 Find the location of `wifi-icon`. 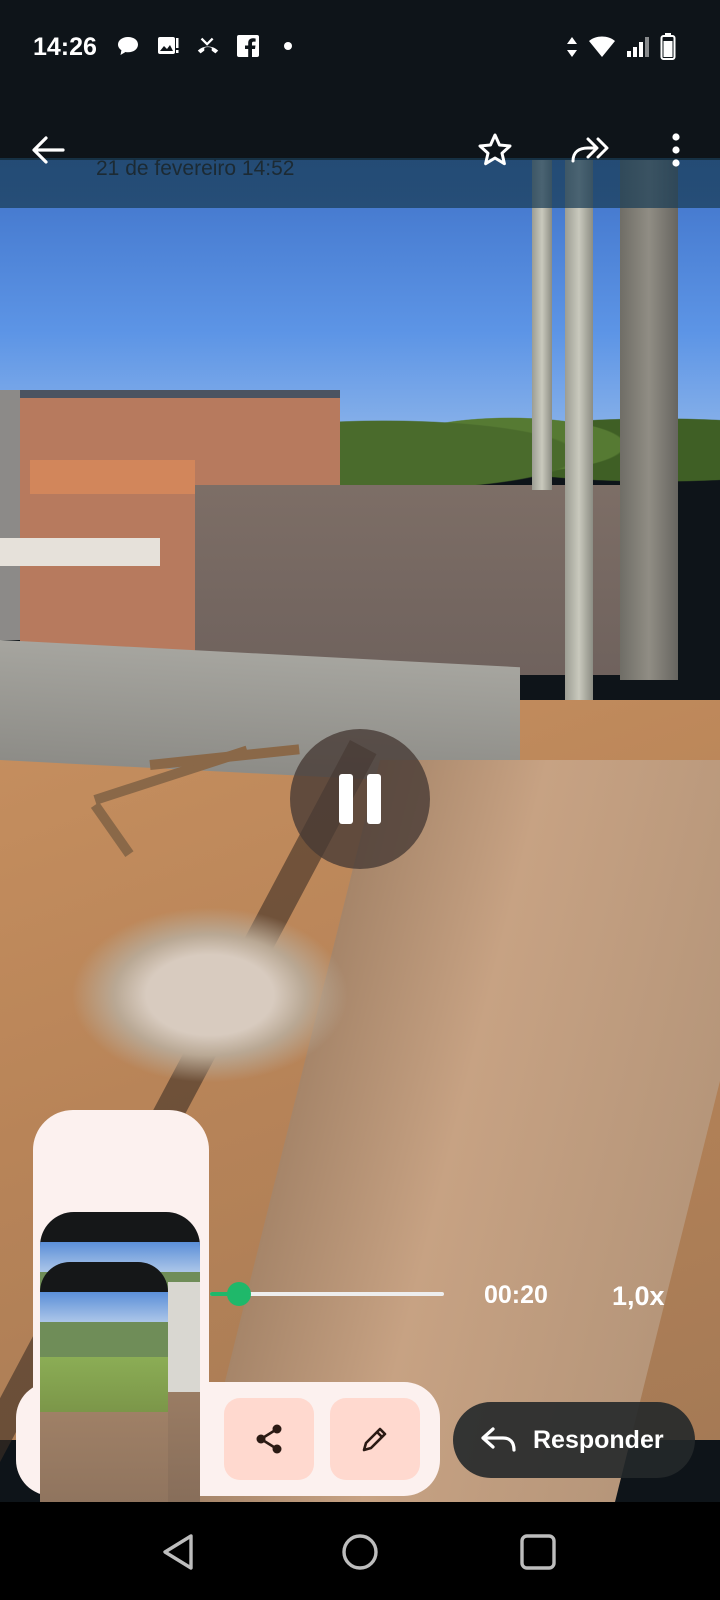

wifi-icon is located at coordinates (602, 49).